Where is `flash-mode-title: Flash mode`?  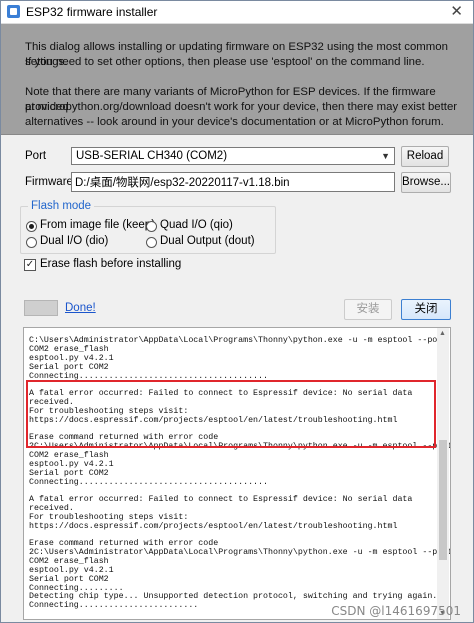
flash-mode-title: Flash mode is located at coordinates (61, 206).